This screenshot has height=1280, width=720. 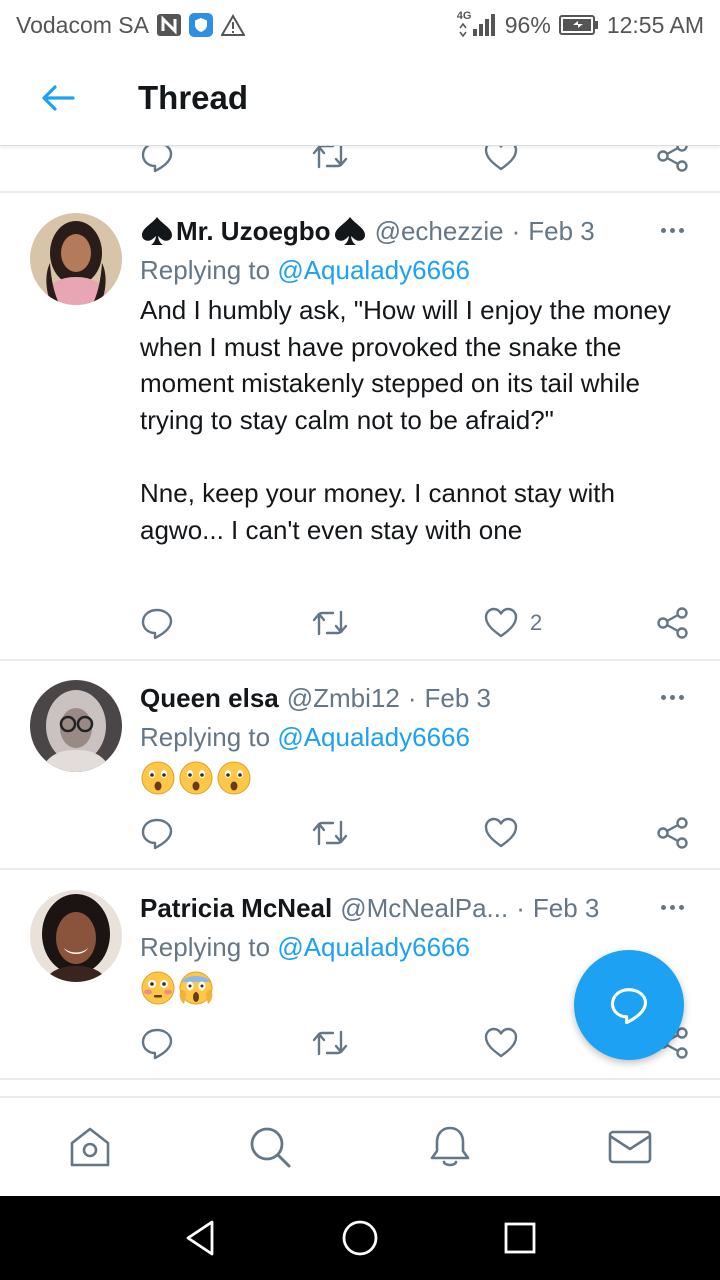 What do you see at coordinates (205, 737) in the screenshot?
I see `replying-to-prefix: Replying to` at bounding box center [205, 737].